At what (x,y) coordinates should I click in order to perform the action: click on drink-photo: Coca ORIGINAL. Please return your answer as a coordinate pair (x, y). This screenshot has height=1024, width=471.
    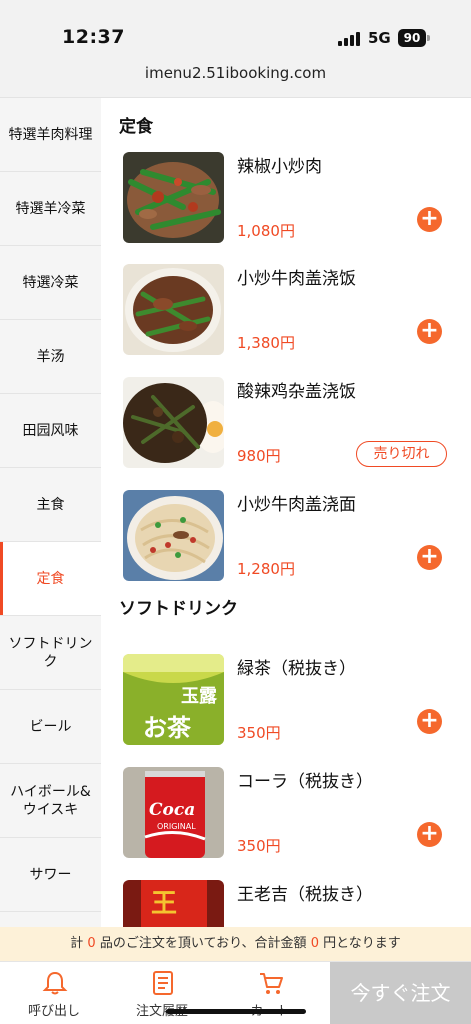
    Looking at the image, I should click on (173, 812).